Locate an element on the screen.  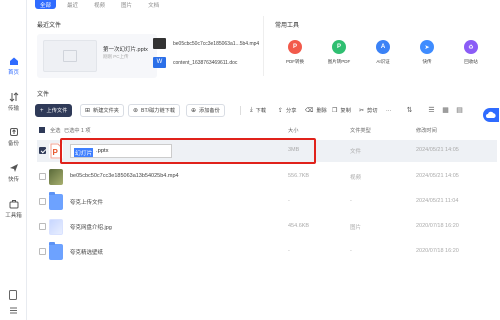
phone-icon is located at coordinates (13, 295).